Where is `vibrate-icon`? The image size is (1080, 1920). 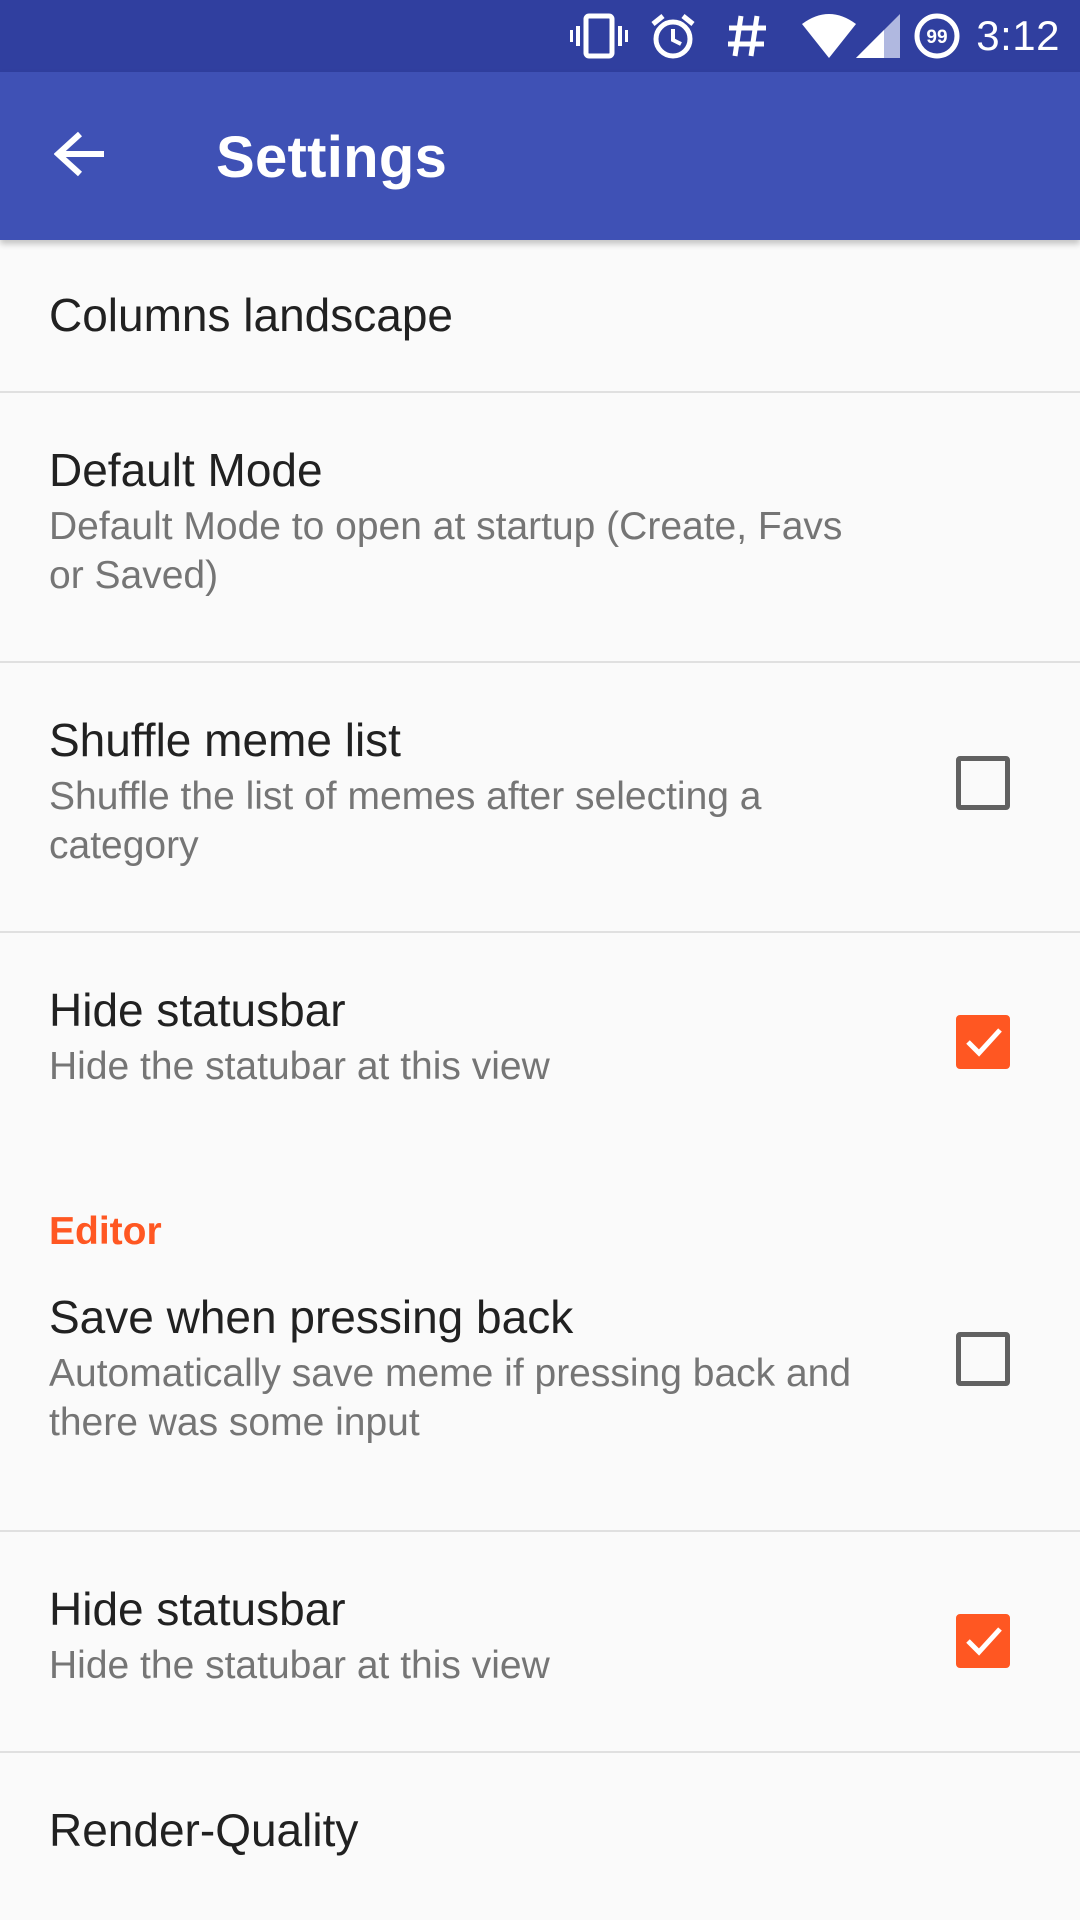
vibrate-icon is located at coordinates (599, 36).